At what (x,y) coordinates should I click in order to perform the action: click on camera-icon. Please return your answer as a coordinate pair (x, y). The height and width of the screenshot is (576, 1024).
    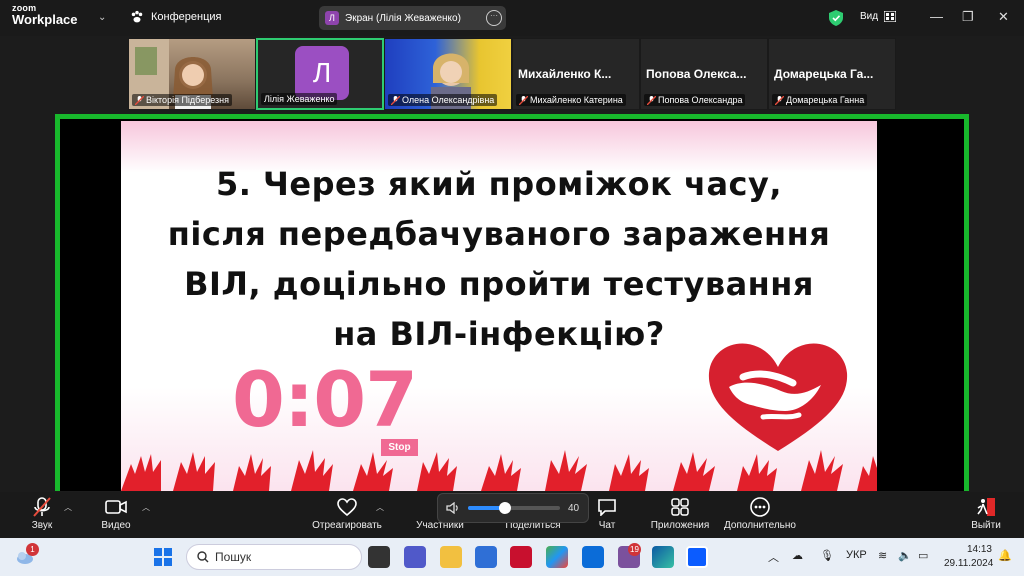
    Looking at the image, I should click on (116, 507).